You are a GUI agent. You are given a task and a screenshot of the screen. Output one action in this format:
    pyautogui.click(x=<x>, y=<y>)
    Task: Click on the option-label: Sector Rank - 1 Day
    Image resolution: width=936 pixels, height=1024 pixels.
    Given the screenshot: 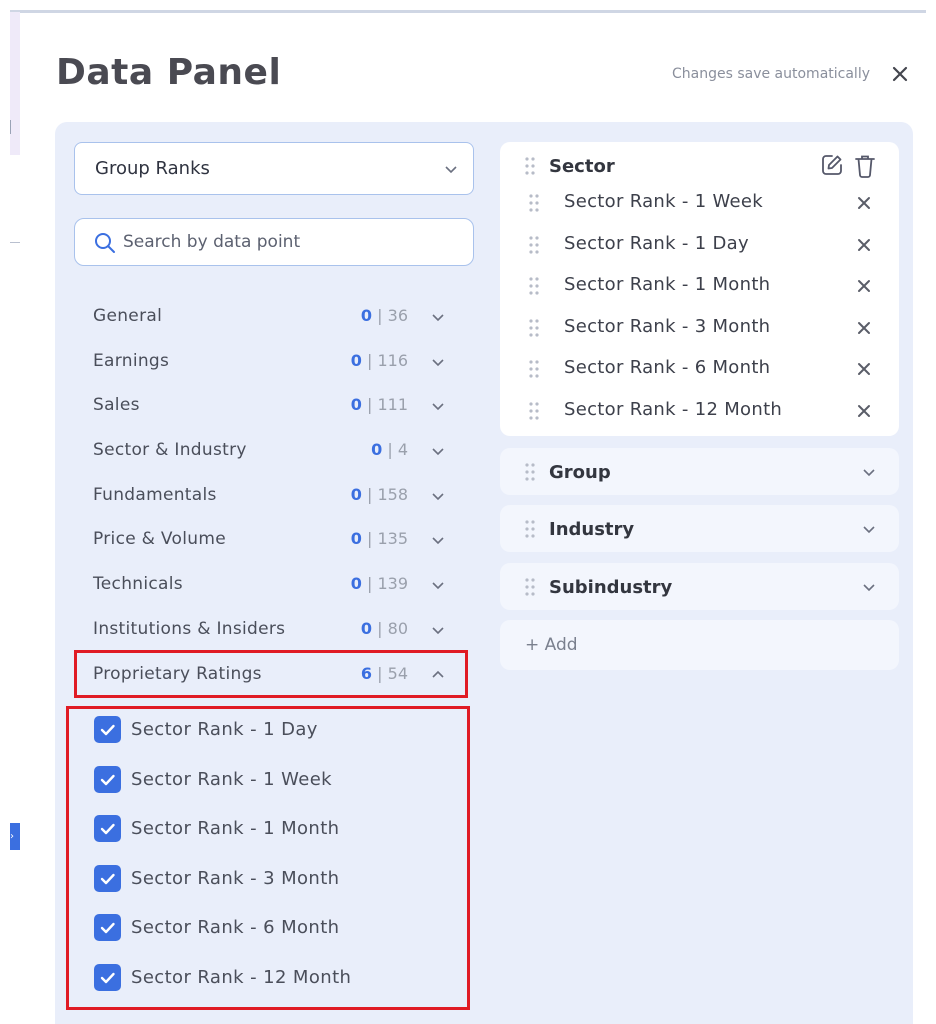 What is the action you would take?
    pyautogui.click(x=224, y=729)
    